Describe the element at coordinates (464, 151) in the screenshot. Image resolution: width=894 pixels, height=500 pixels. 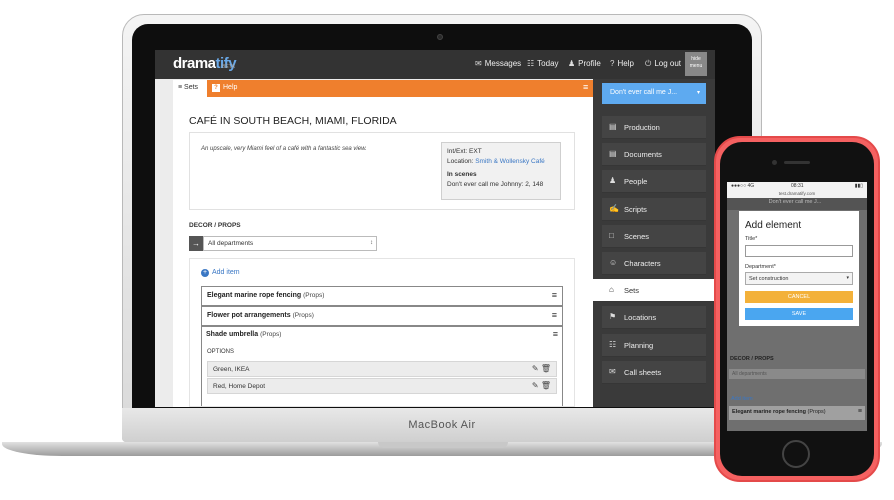
I see `int-ext: Int/Ext: EXT` at that location.